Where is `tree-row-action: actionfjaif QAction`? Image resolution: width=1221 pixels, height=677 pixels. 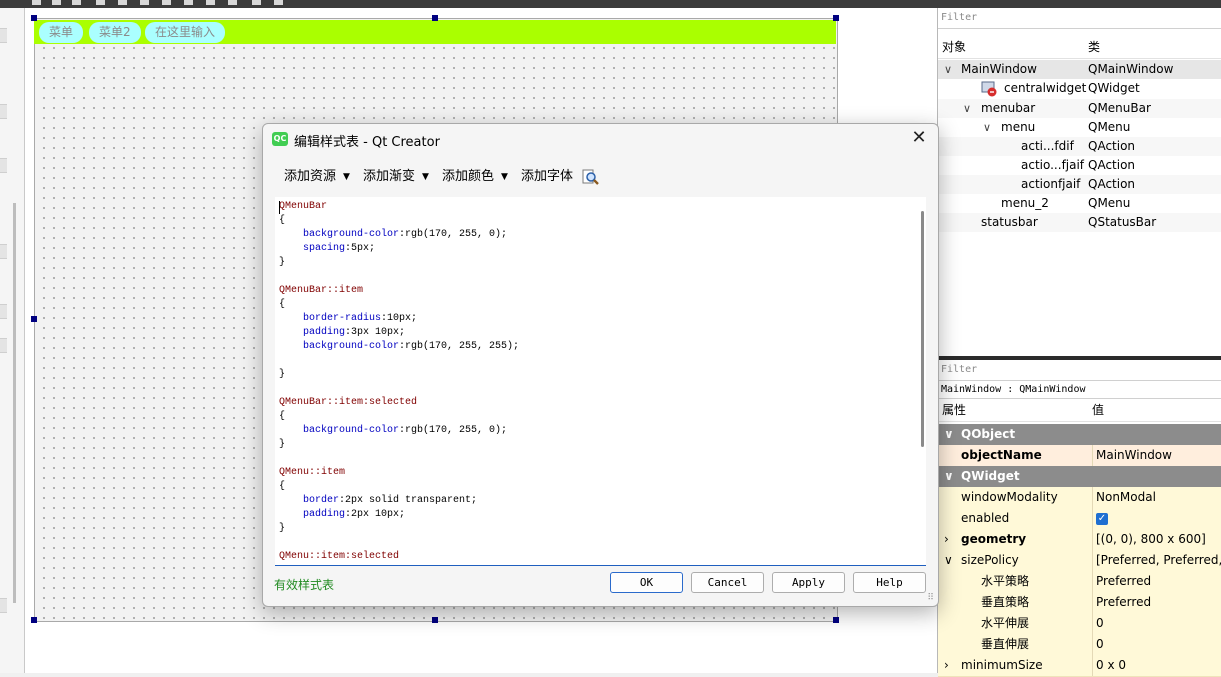 tree-row-action: actionfjaif QAction is located at coordinates (1079, 184).